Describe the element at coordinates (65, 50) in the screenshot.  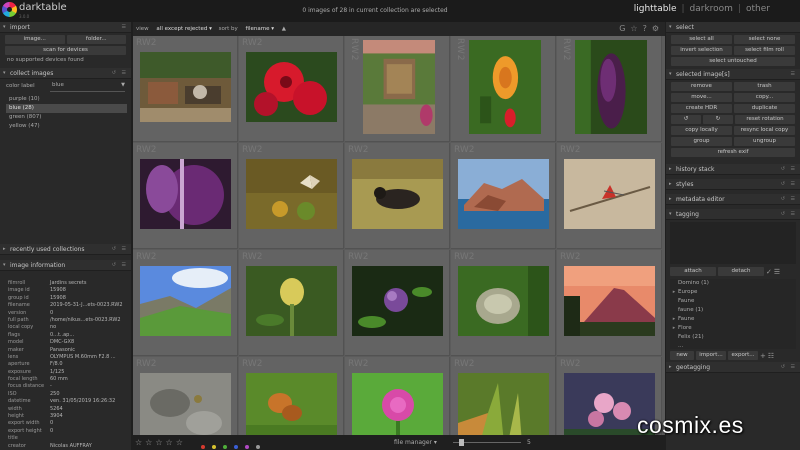
I see `scan-devices-button: scan for devices` at that location.